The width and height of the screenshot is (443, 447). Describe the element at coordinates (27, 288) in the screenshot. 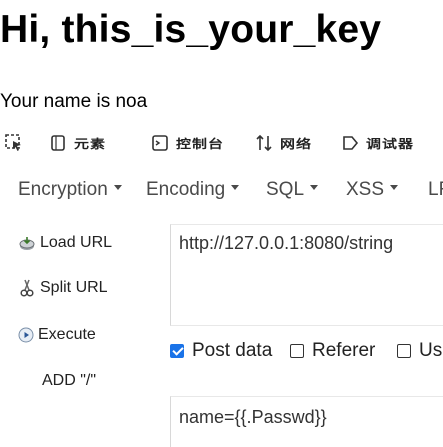

I see `scissors-icon` at that location.